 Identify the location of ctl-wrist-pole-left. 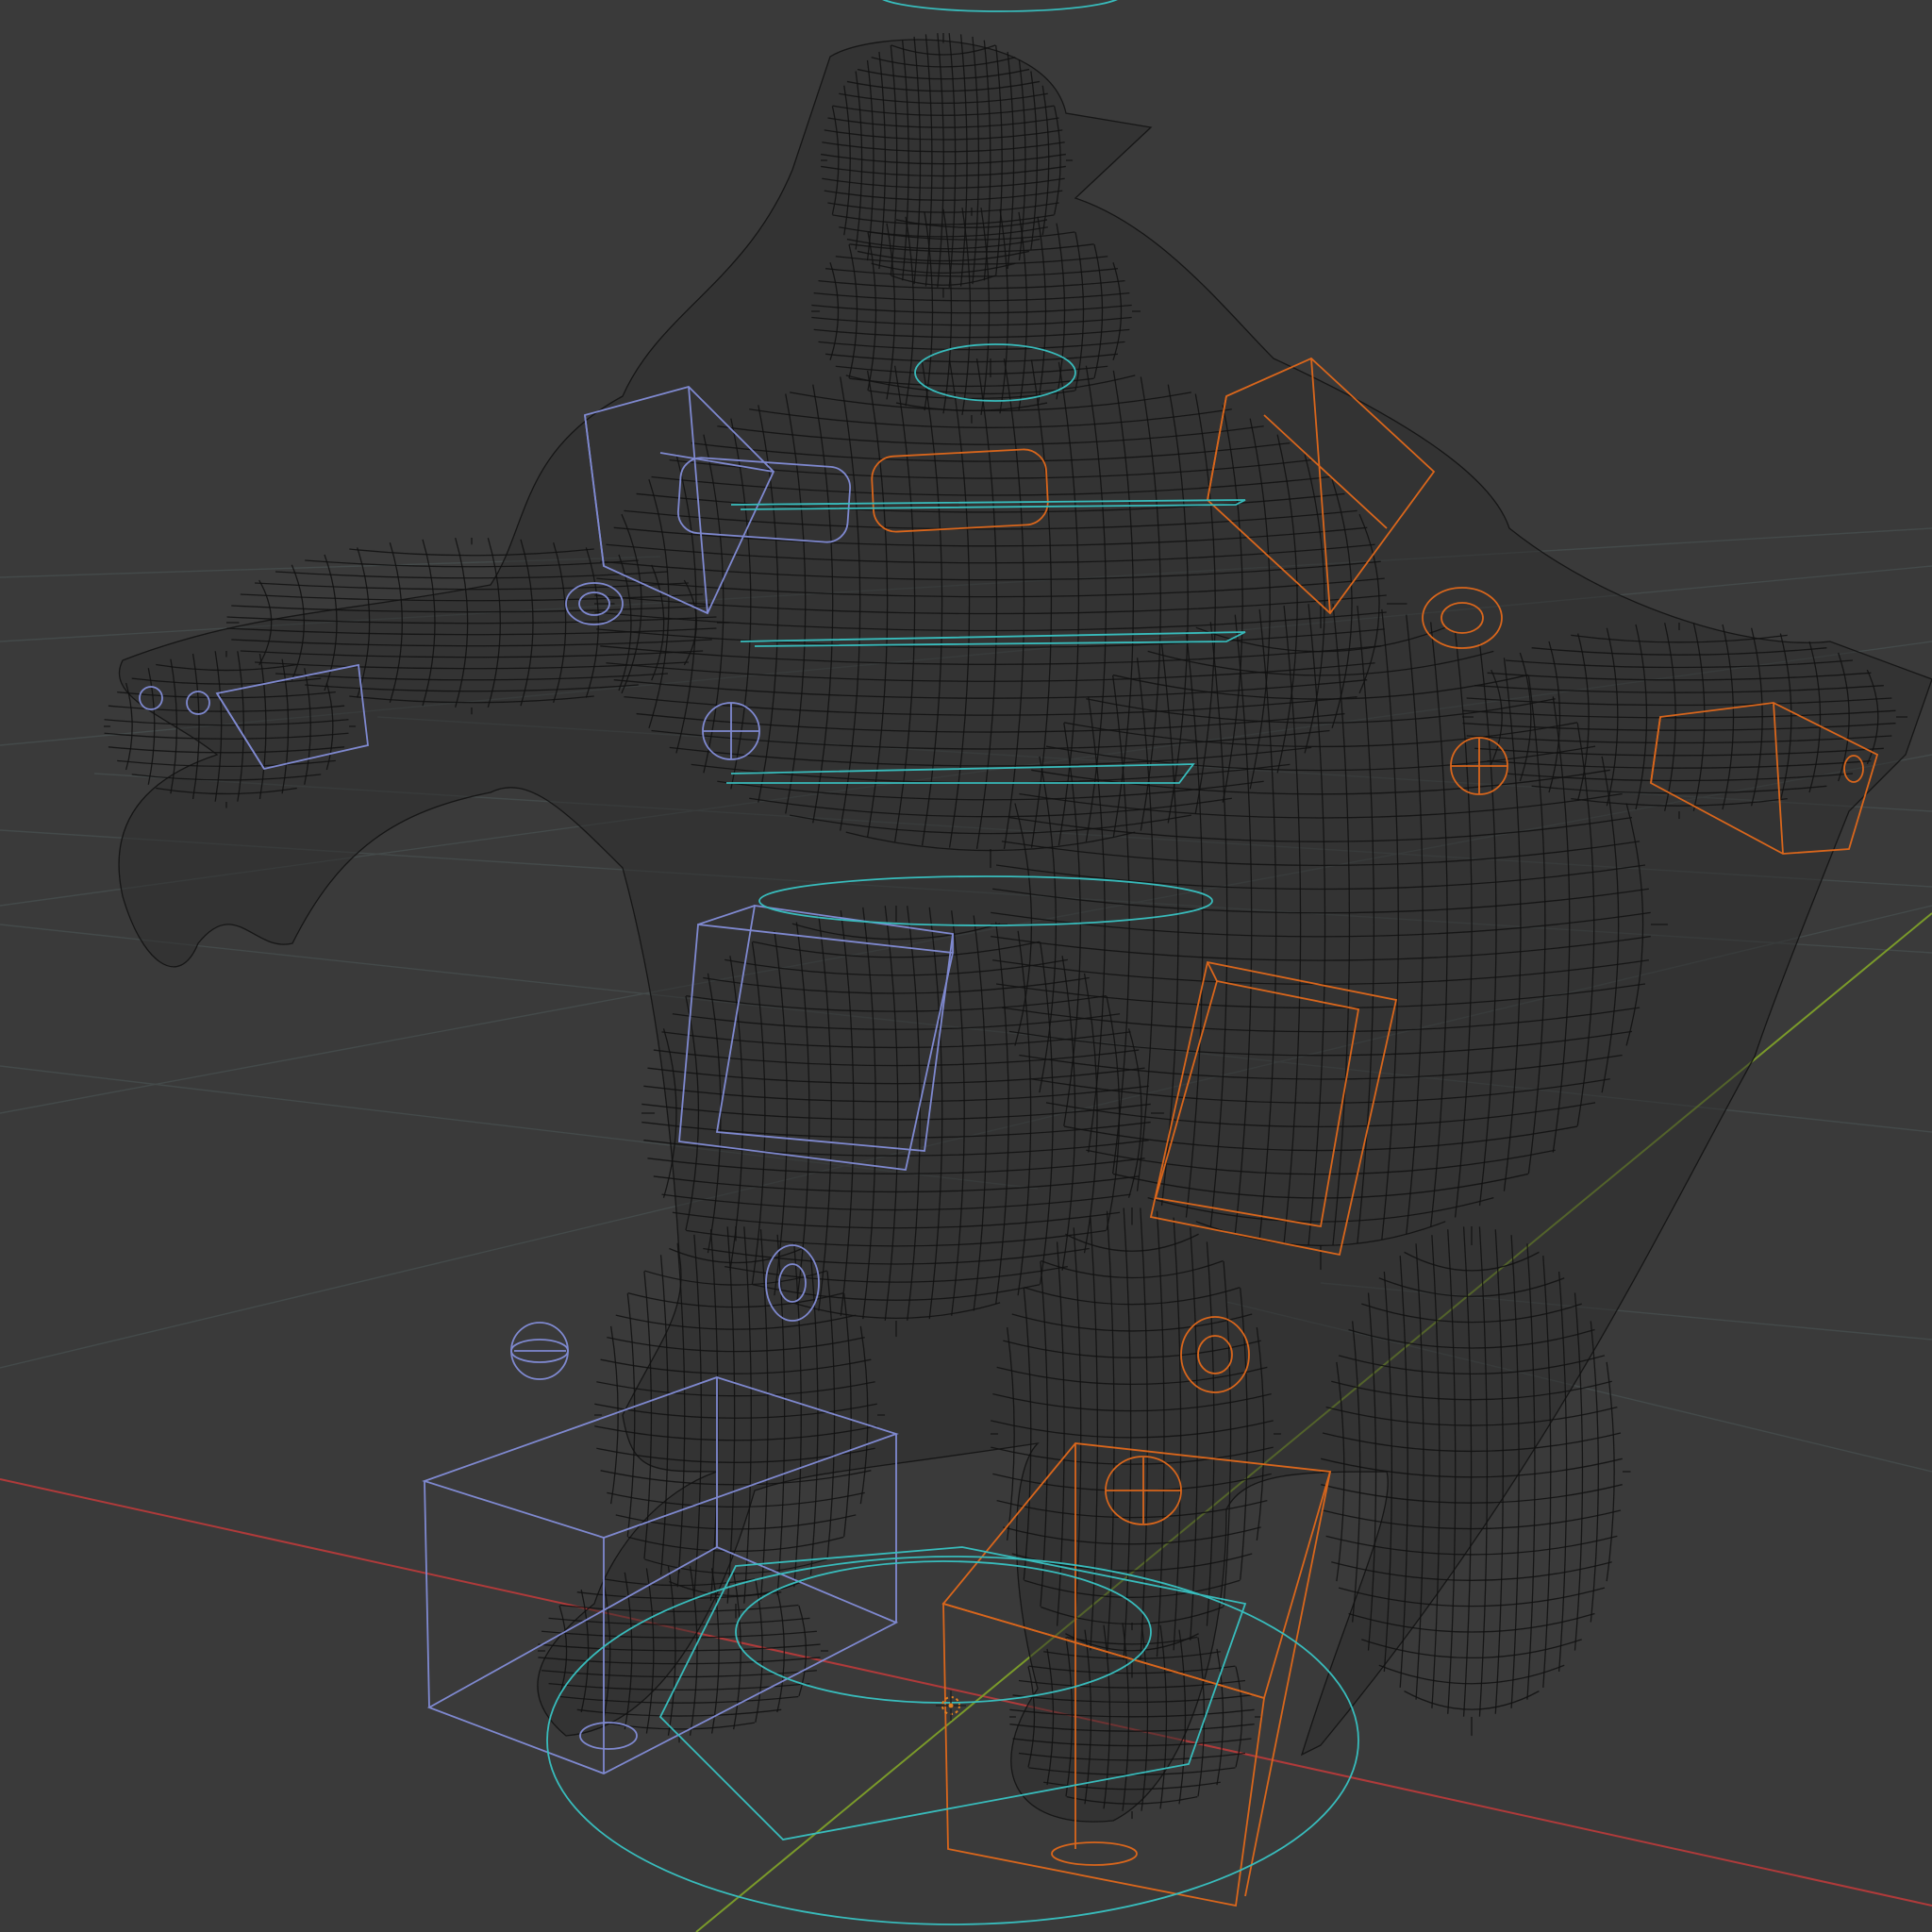
(731, 731).